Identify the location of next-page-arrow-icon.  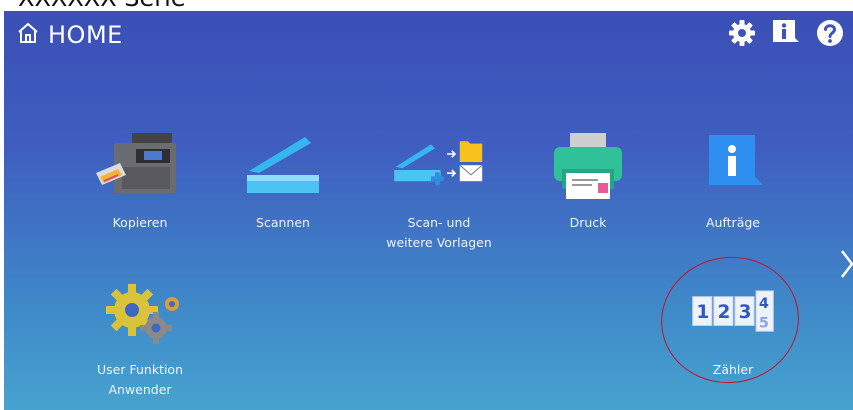
(846, 264).